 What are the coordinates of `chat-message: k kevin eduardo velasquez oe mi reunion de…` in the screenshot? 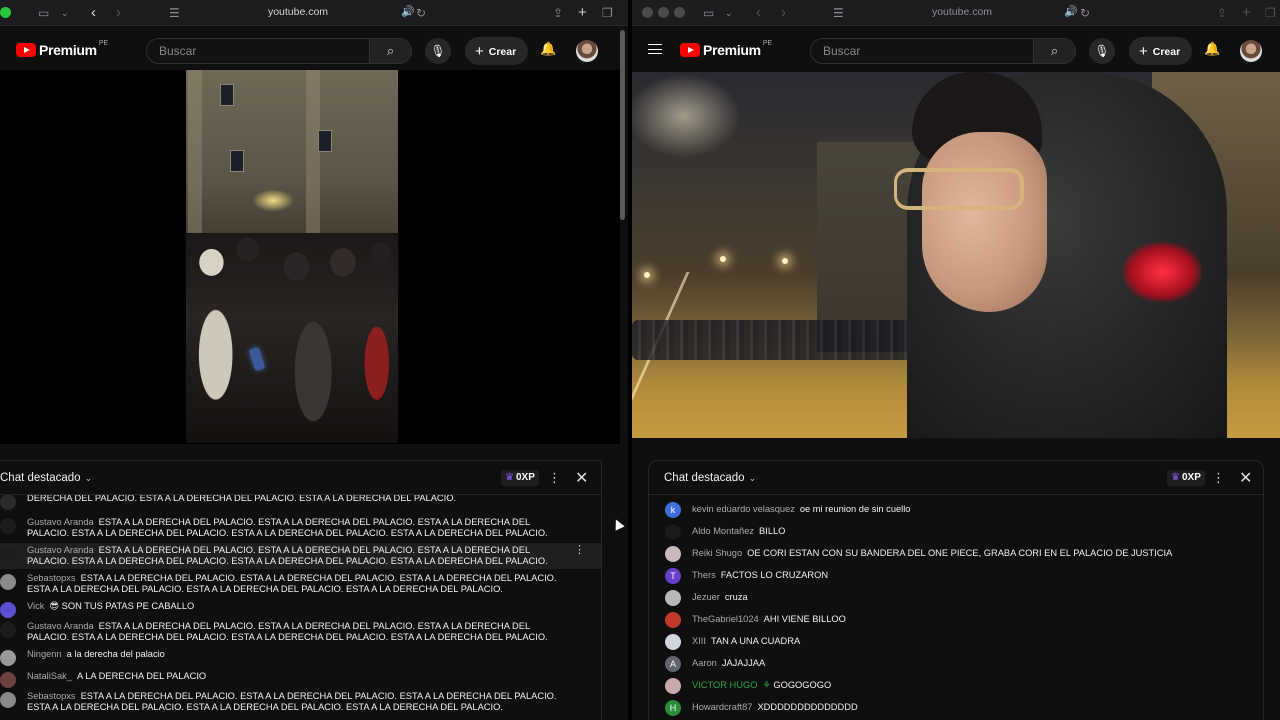 It's located at (956, 510).